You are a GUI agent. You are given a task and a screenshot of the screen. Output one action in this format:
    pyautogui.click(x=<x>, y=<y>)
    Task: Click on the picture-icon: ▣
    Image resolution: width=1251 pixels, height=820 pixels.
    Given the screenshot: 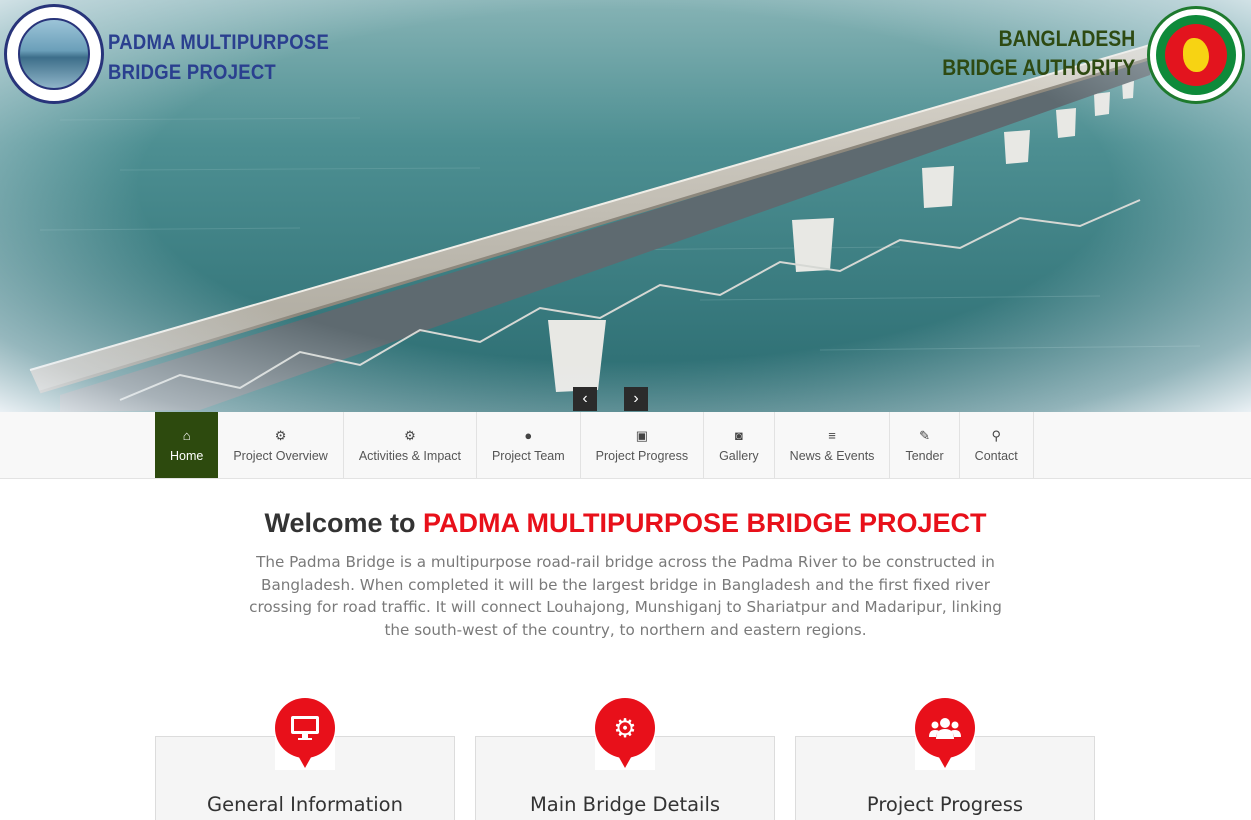 What is the action you would take?
    pyautogui.click(x=642, y=435)
    